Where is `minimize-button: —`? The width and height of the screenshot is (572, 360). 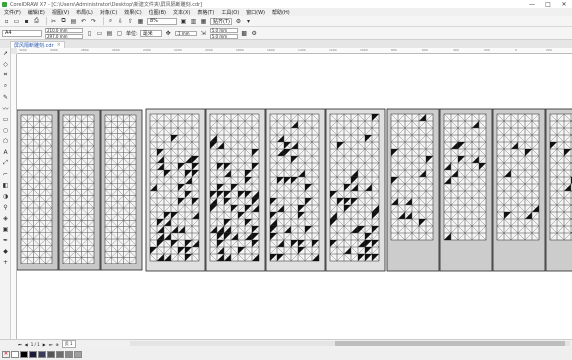 minimize-button: — is located at coordinates (532, 4).